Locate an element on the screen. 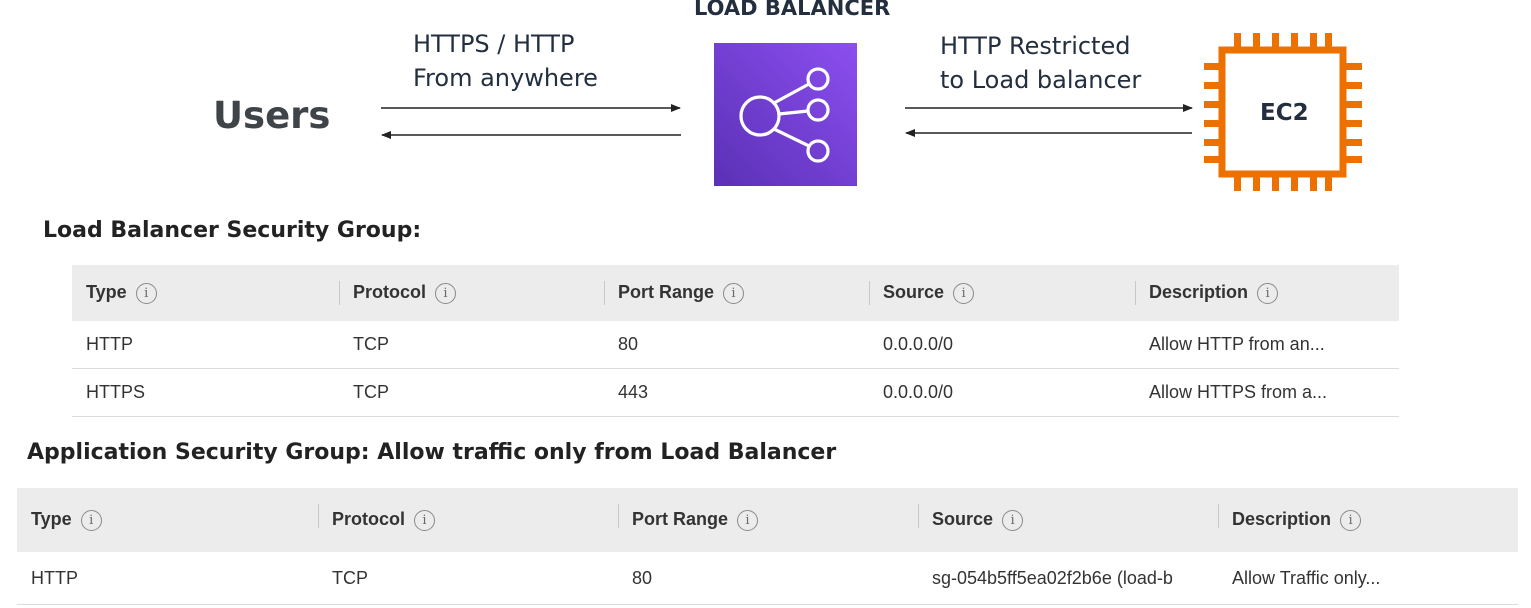 This screenshot has width=1531, height=608. elastic-load-balancer-icon is located at coordinates (785, 114).